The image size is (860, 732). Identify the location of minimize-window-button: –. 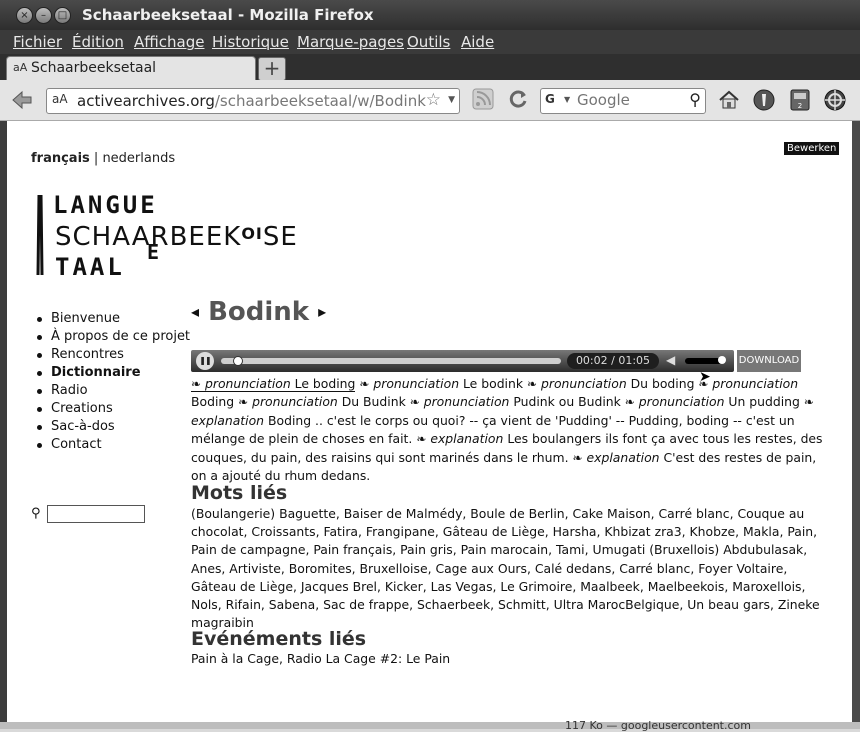
(43, 15).